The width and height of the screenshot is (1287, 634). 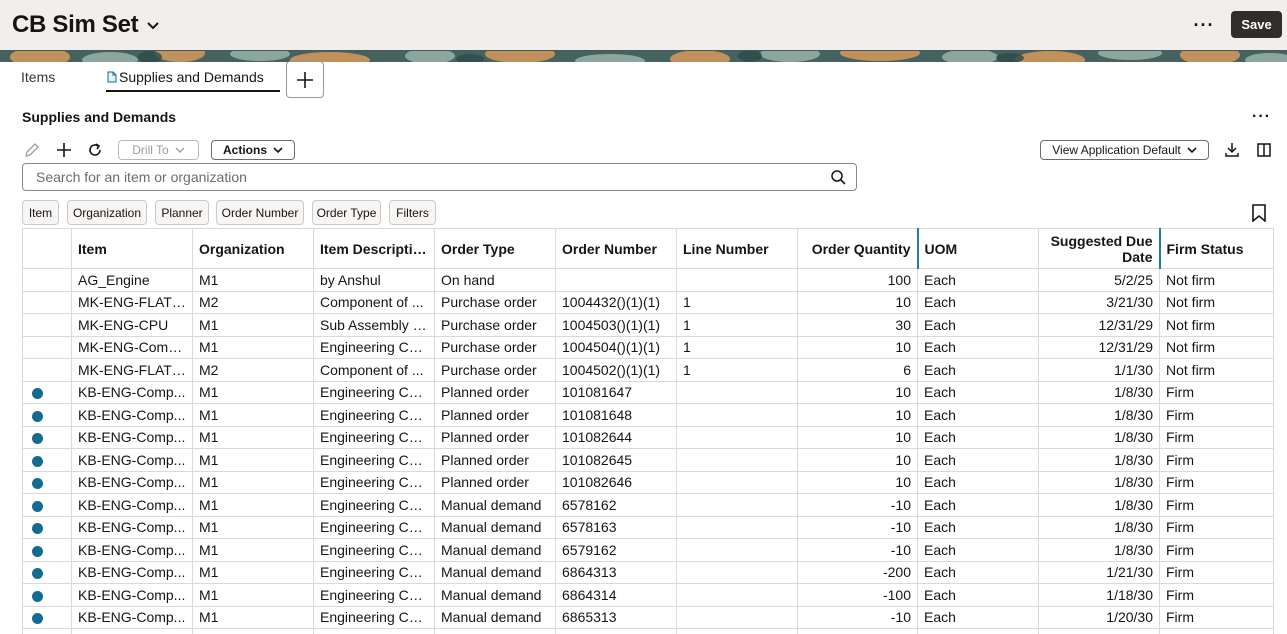 I want to click on tab-supplies-and-demands: Supplies and Demands, so click(x=185, y=77).